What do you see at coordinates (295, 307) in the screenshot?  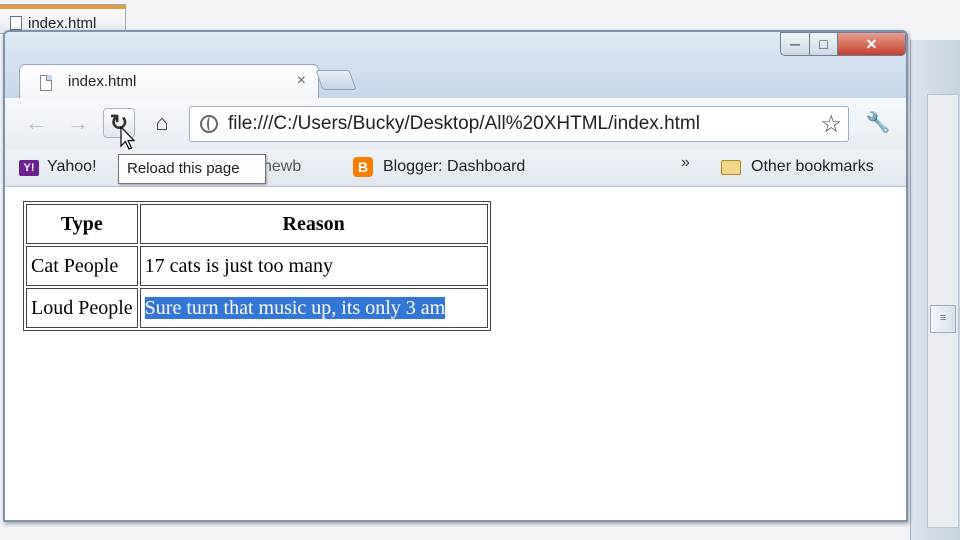 I see `selected-text: Sure turn that music up, its only 3 am` at bounding box center [295, 307].